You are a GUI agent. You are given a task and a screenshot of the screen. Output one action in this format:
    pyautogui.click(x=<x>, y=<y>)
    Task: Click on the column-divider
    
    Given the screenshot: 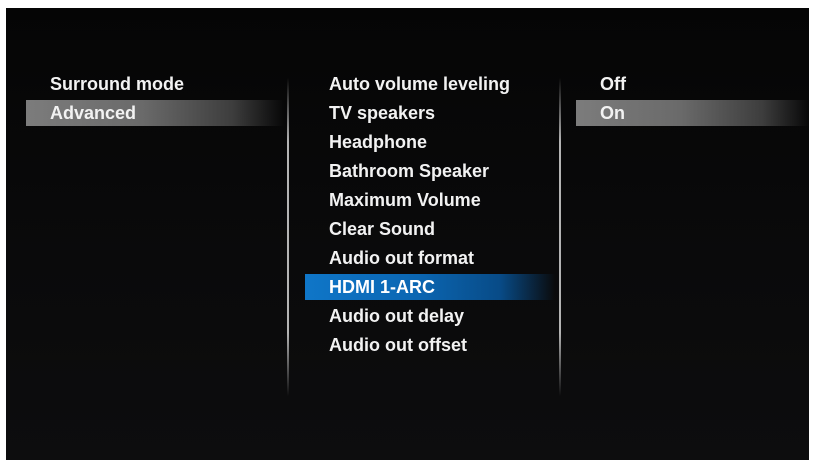 What is the action you would take?
    pyautogui.click(x=560, y=237)
    